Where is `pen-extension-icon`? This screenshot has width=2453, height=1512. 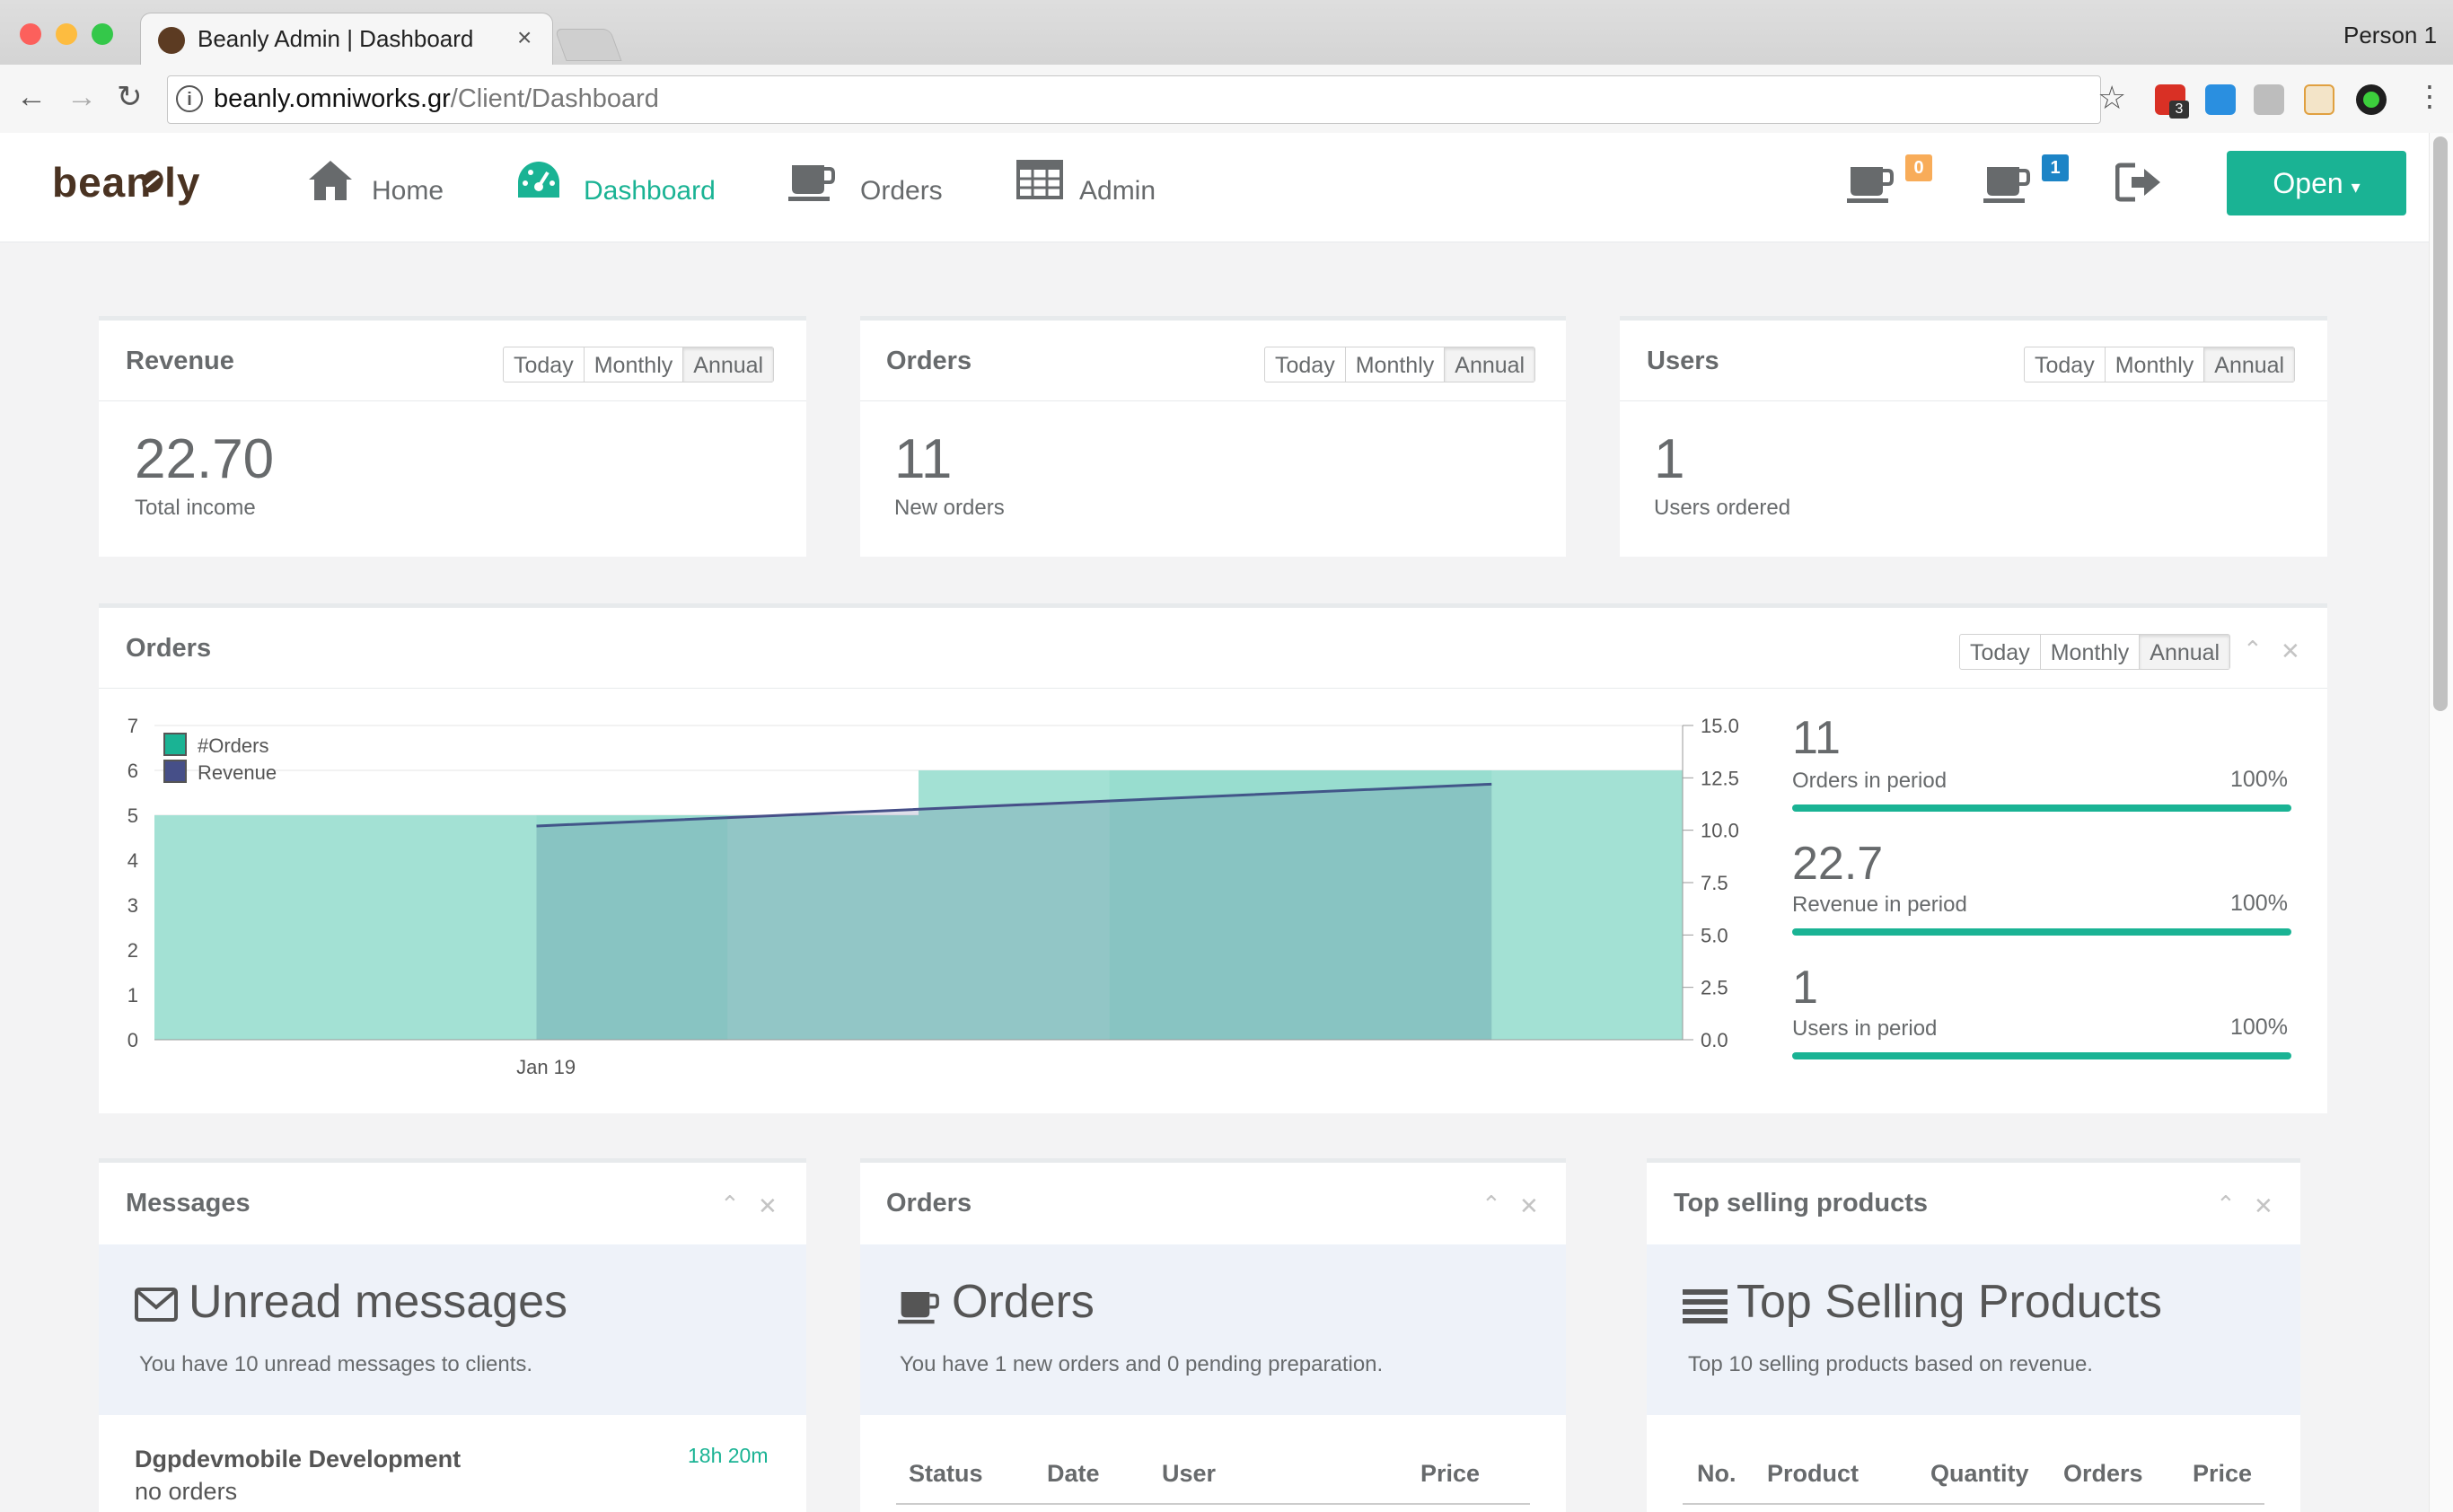
pen-extension-icon is located at coordinates (2319, 99).